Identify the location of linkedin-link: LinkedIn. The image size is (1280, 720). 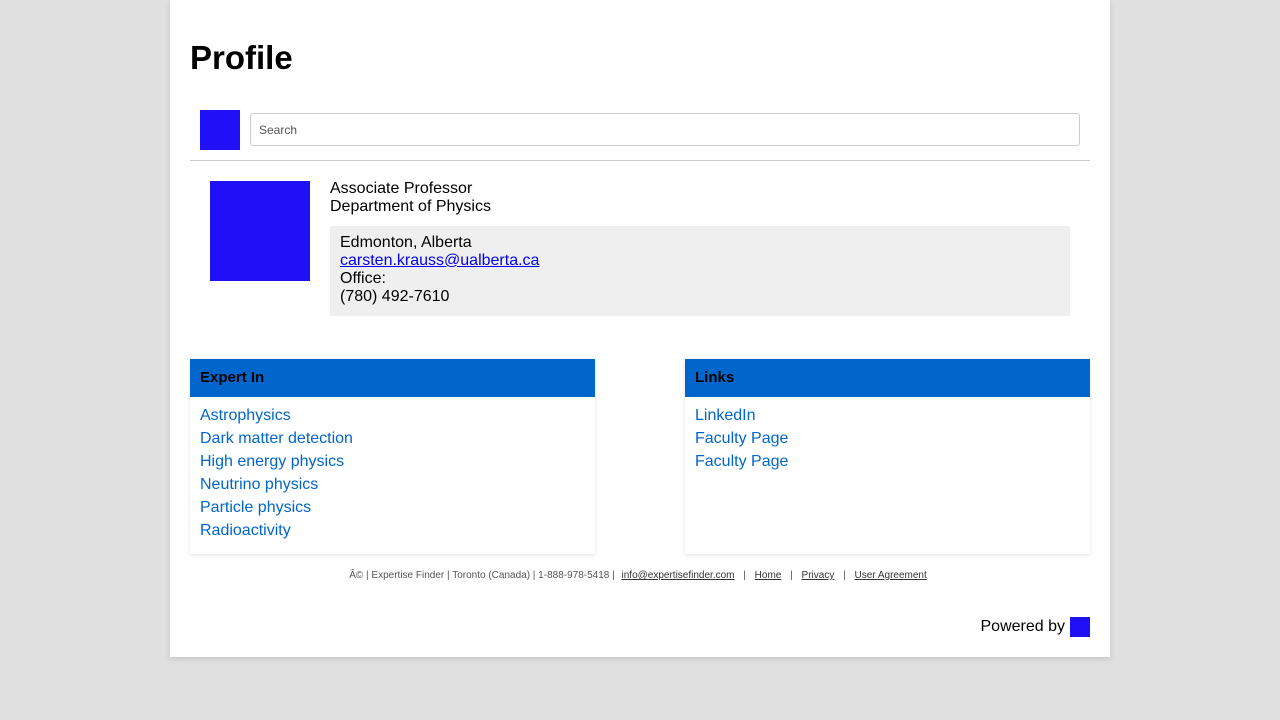
(725, 415).